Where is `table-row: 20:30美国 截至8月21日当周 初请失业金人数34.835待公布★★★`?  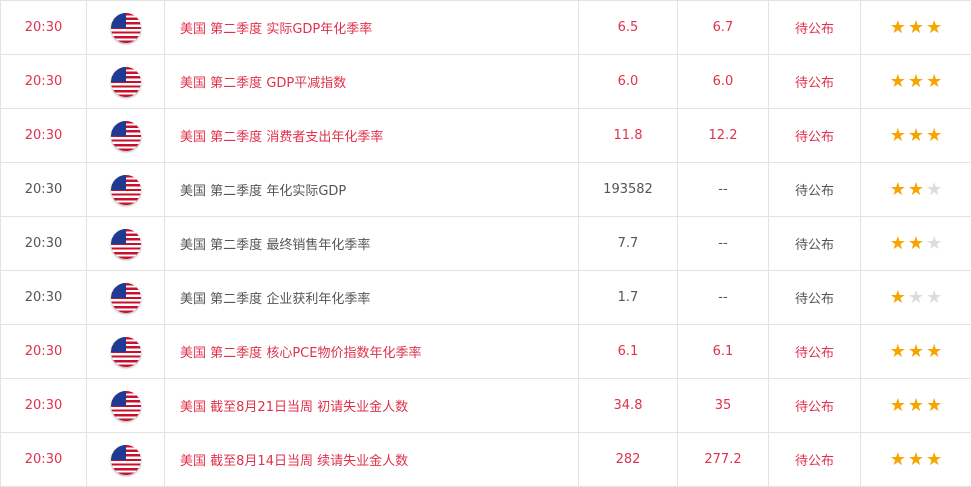
table-row: 20:30美国 截至8月21日当周 初请失业金人数34.835待公布★★★ is located at coordinates (486, 406).